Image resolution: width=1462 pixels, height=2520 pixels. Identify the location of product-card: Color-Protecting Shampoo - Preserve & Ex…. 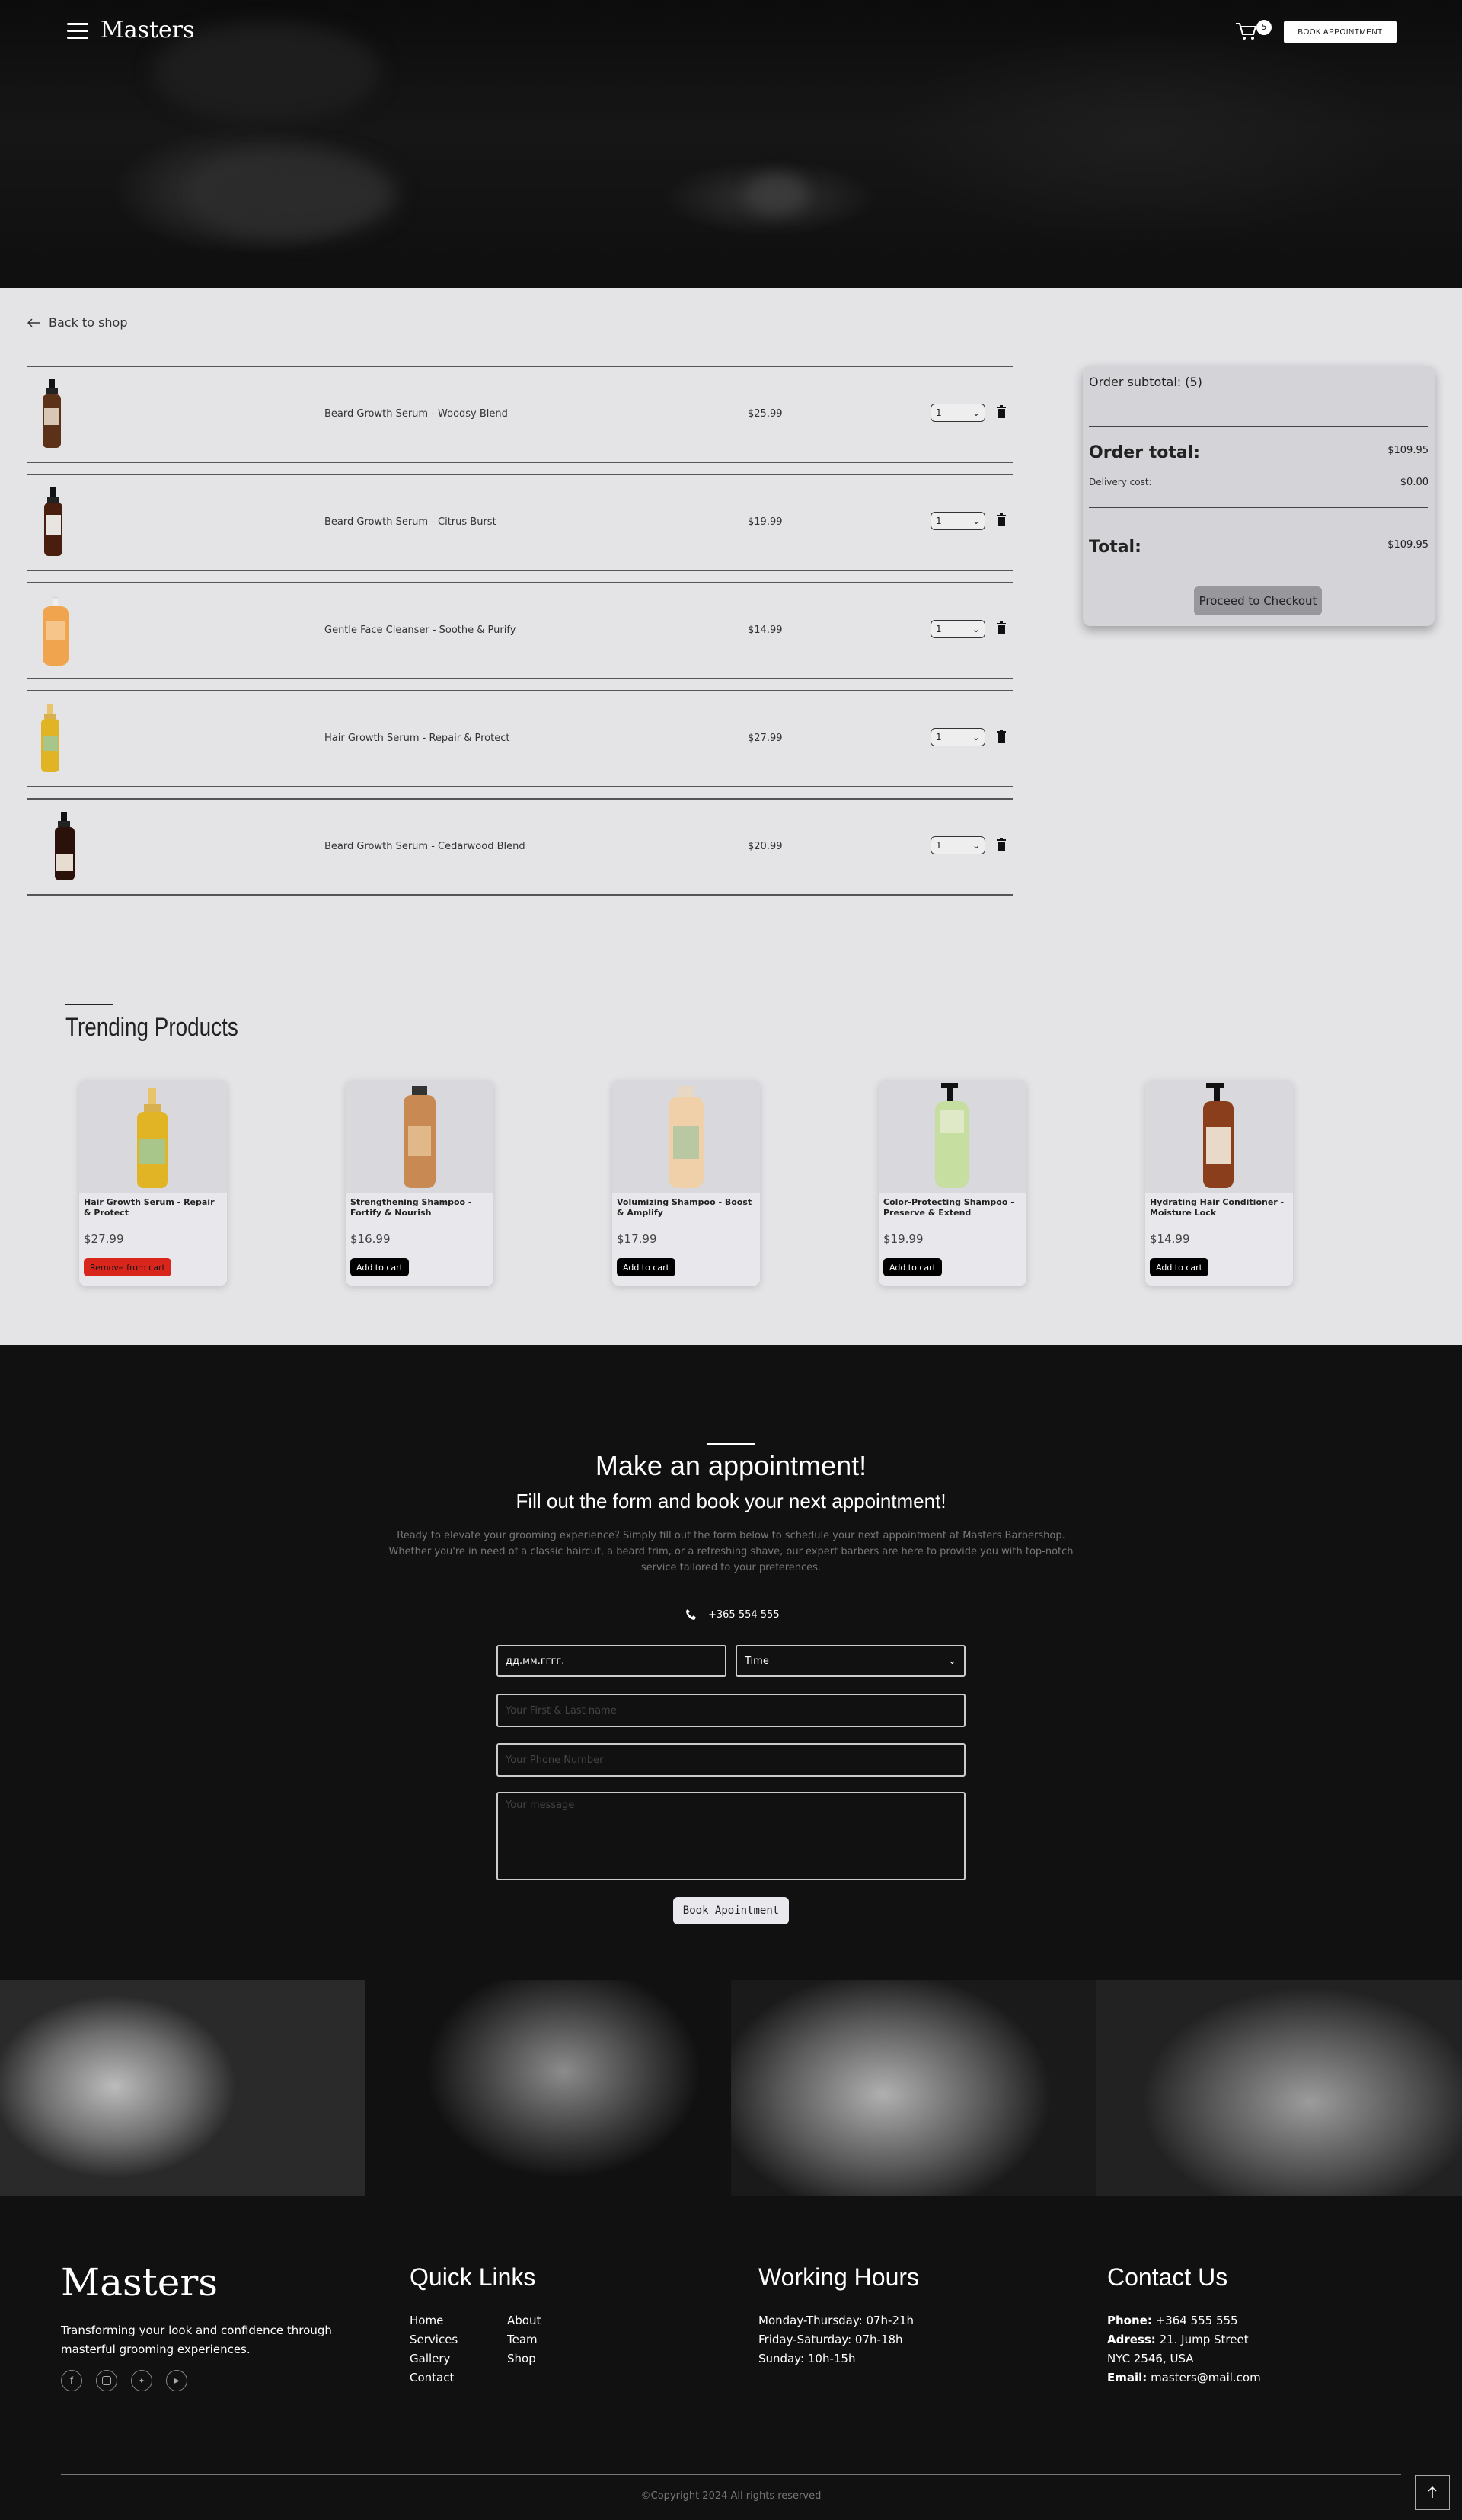
(952, 1183).